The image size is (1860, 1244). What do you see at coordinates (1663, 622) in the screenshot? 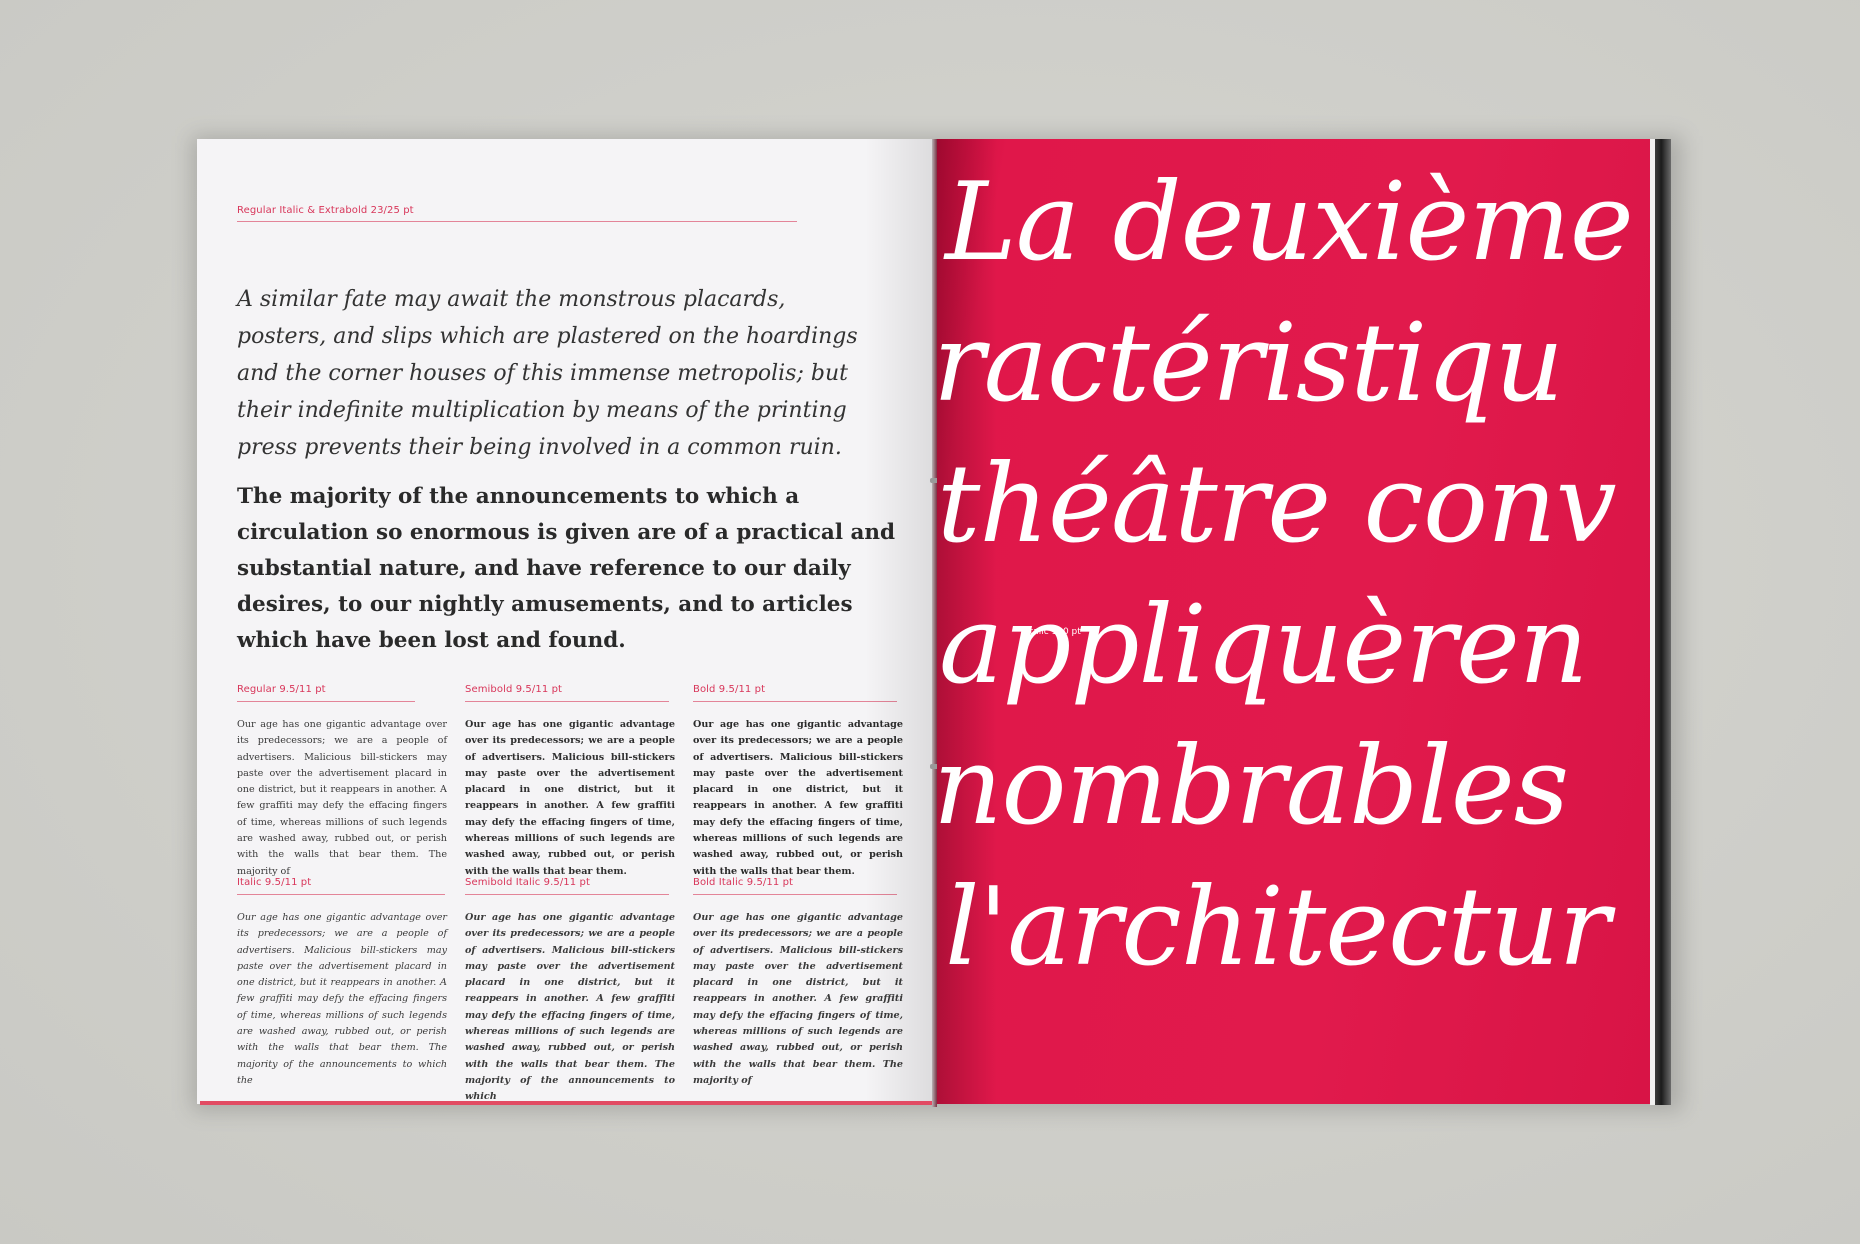
I see `booklet-right-edge` at bounding box center [1663, 622].